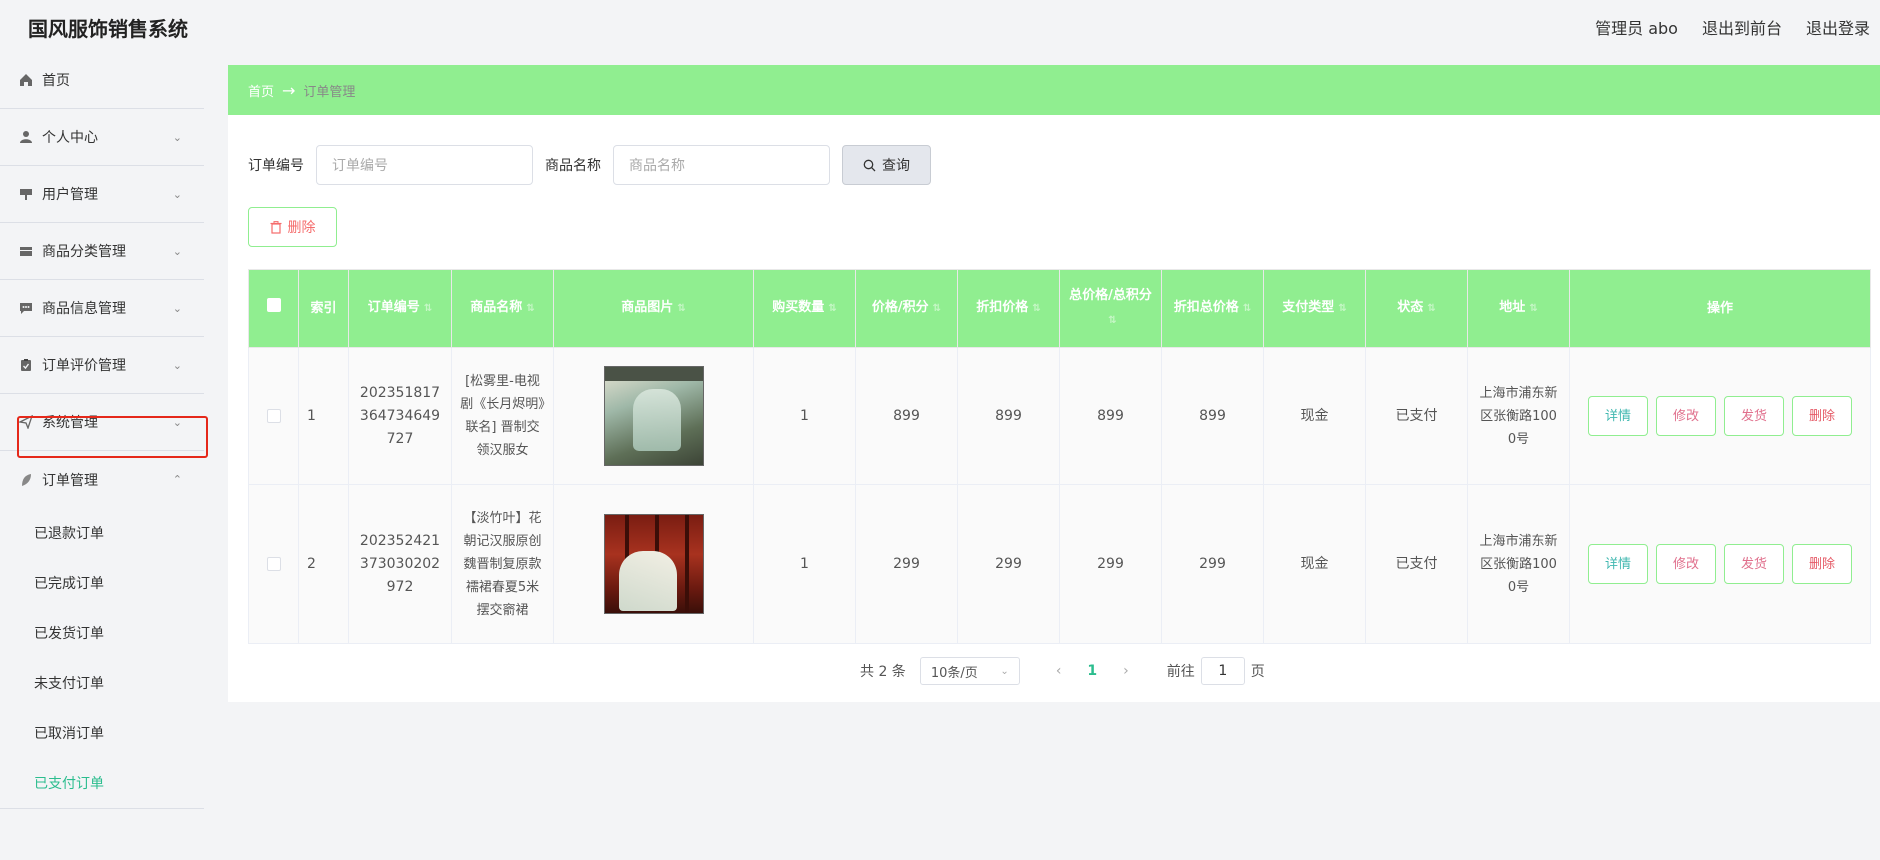  I want to click on sidebar-item-personal-center: 个人中心 ⌄, so click(102, 137).